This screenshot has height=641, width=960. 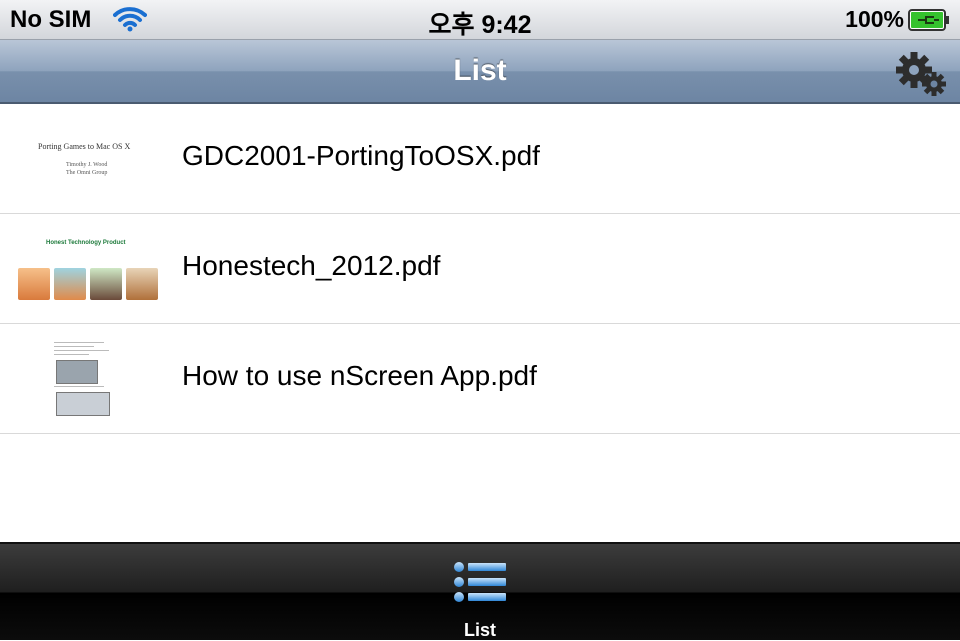 I want to click on tab-list: List, so click(x=480, y=595).